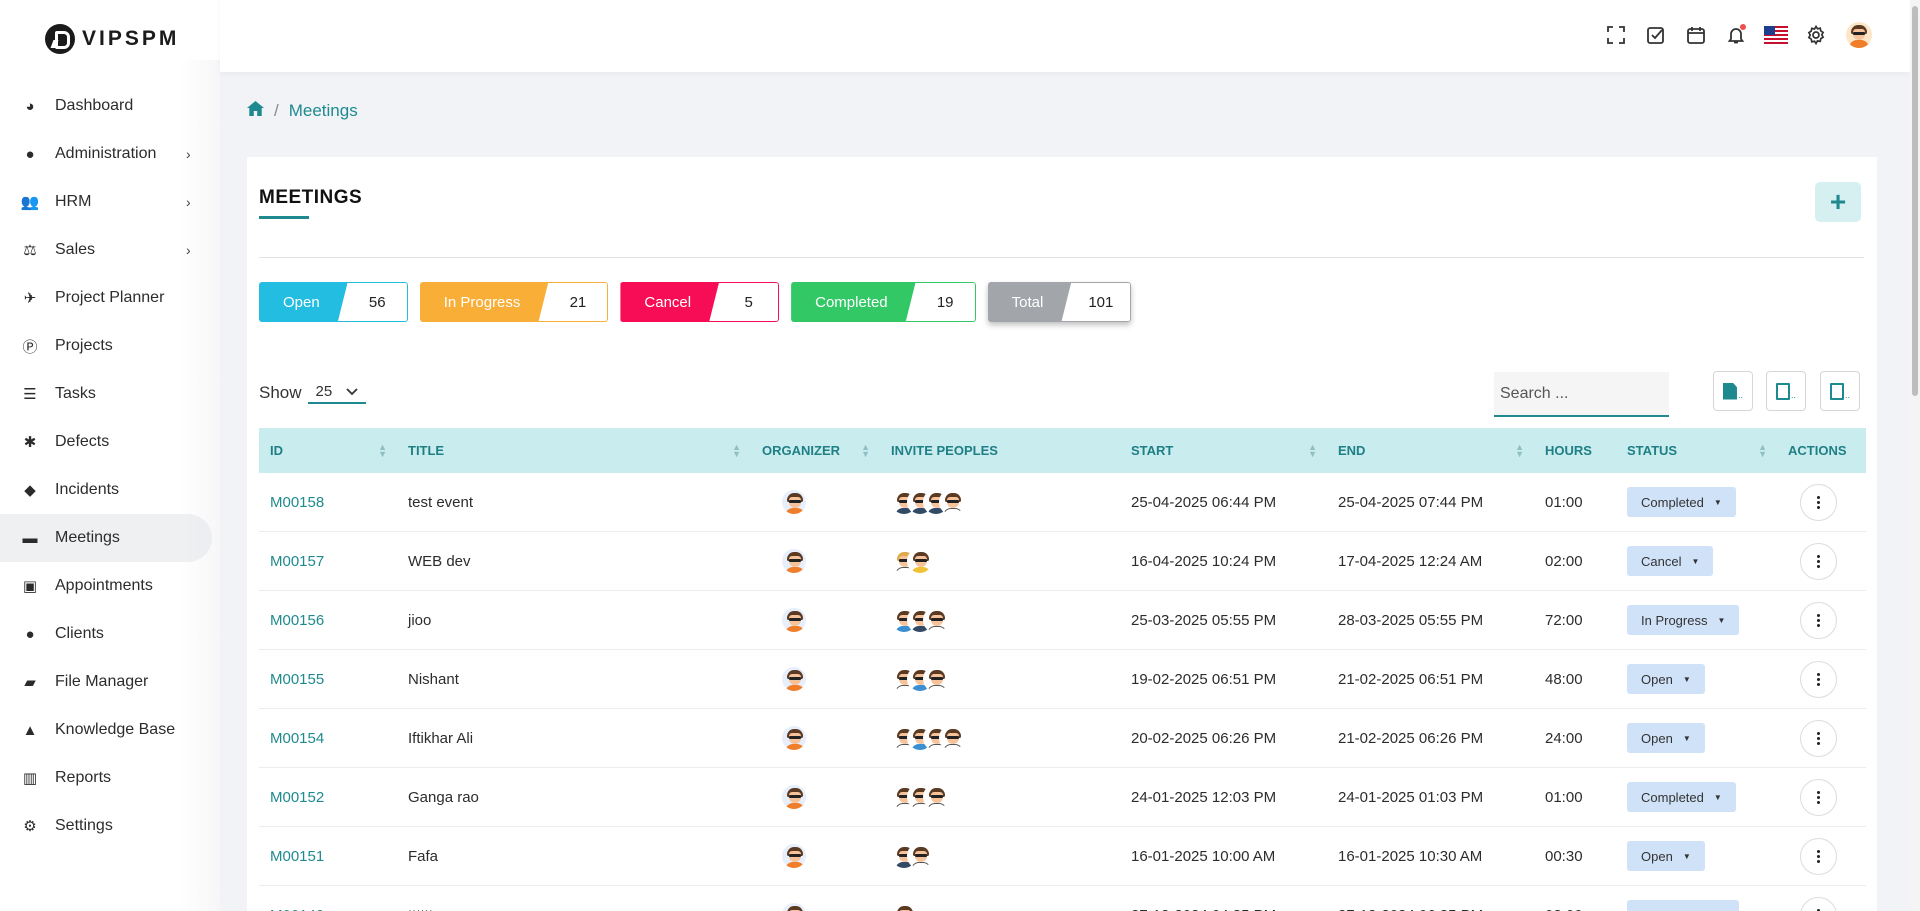 The width and height of the screenshot is (1920, 911). Describe the element at coordinates (110, 826) in the screenshot. I see `sidebar-item-settings: ⚙ Settings` at that location.